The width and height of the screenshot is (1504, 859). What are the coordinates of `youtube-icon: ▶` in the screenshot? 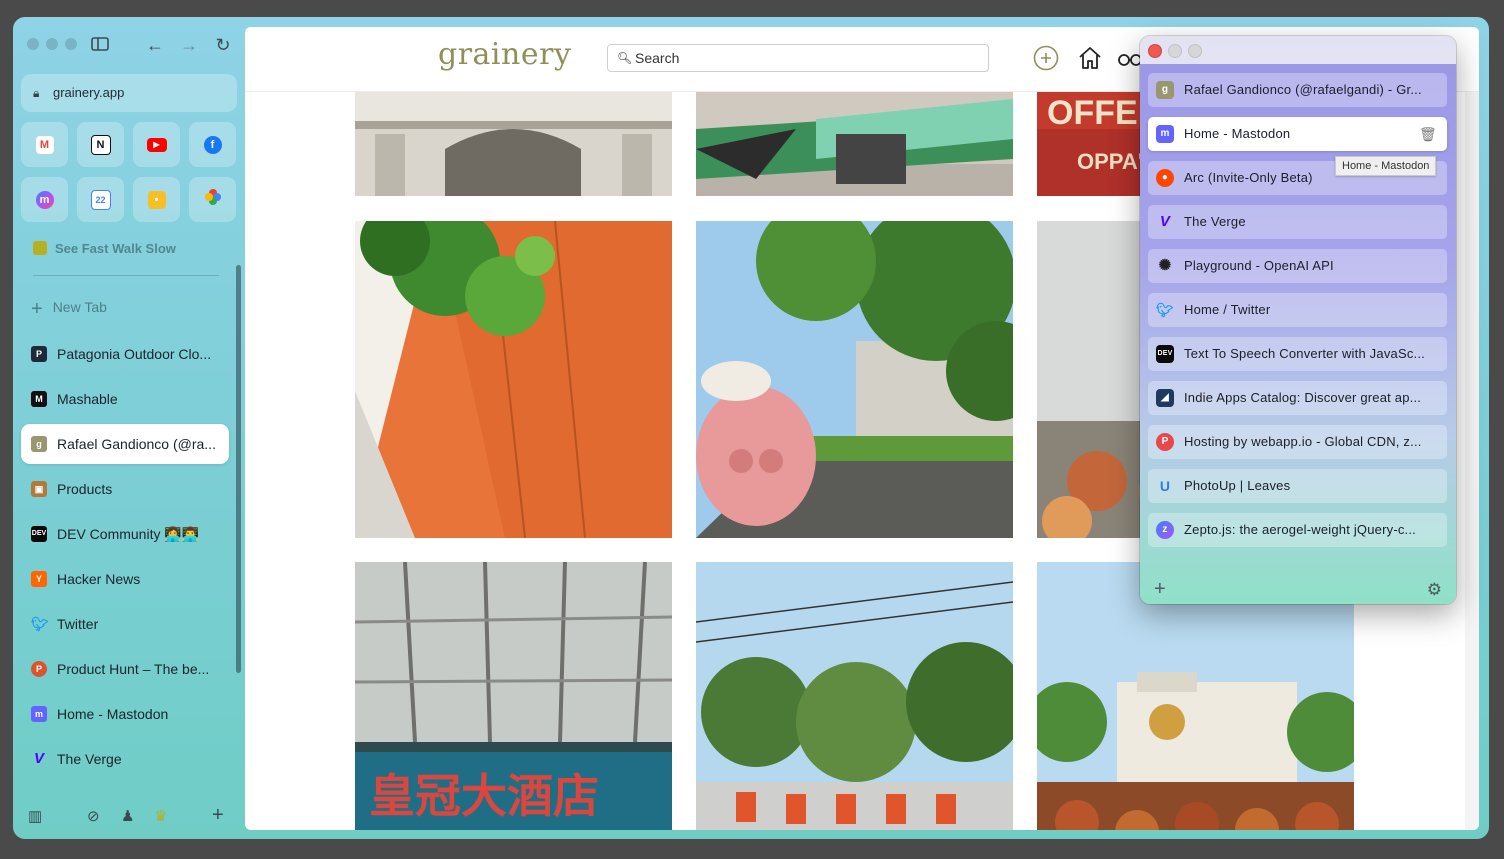 It's located at (156, 144).